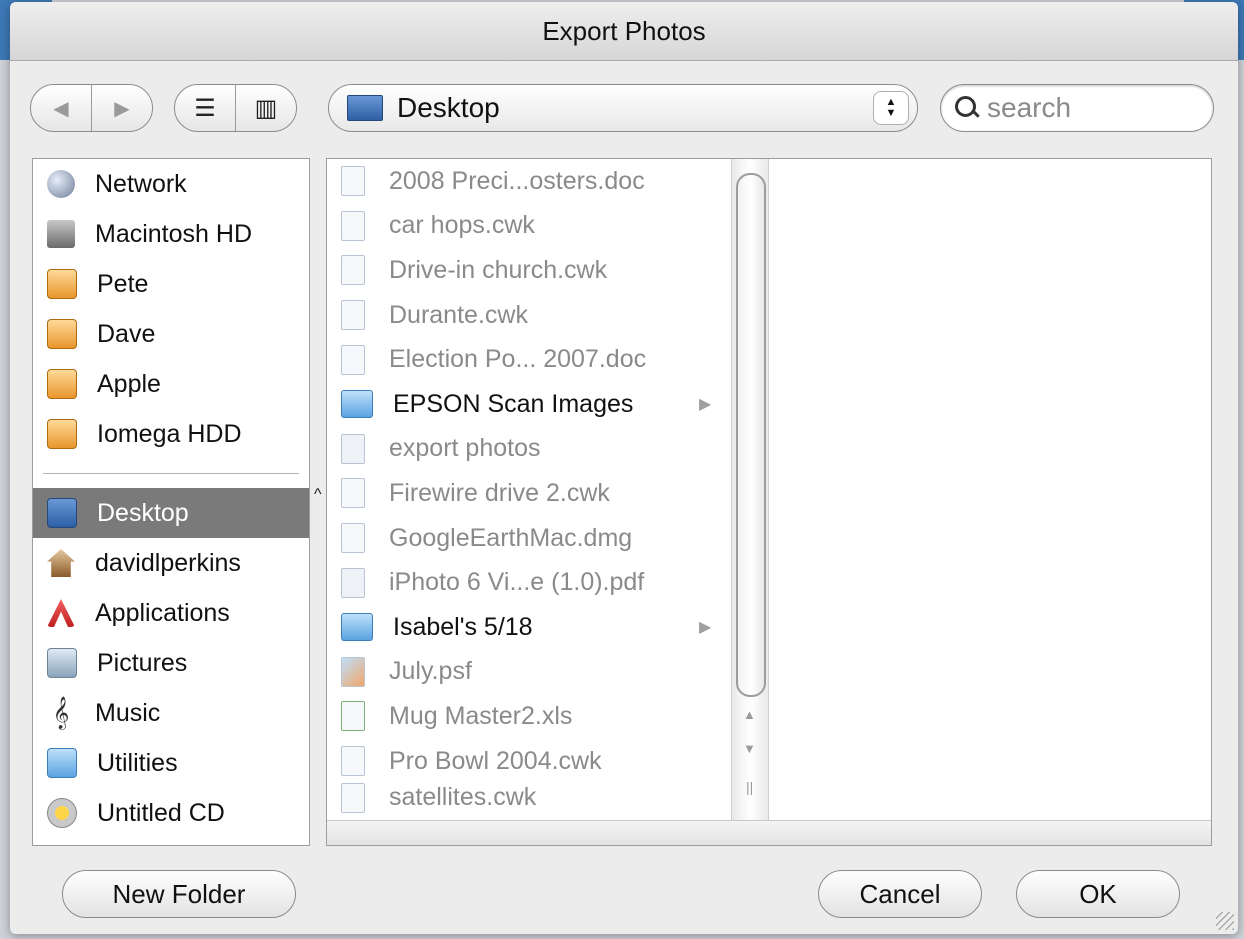 The width and height of the screenshot is (1244, 939). I want to click on photo-file-icon, so click(353, 671).